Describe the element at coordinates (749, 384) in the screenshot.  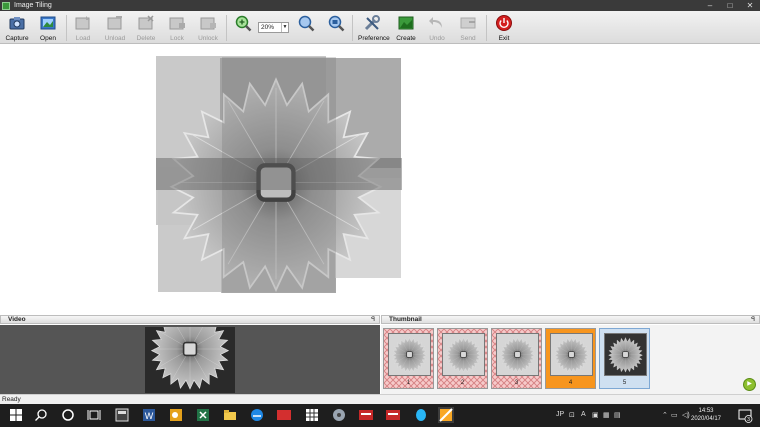
I see `play-icon: ▶` at that location.